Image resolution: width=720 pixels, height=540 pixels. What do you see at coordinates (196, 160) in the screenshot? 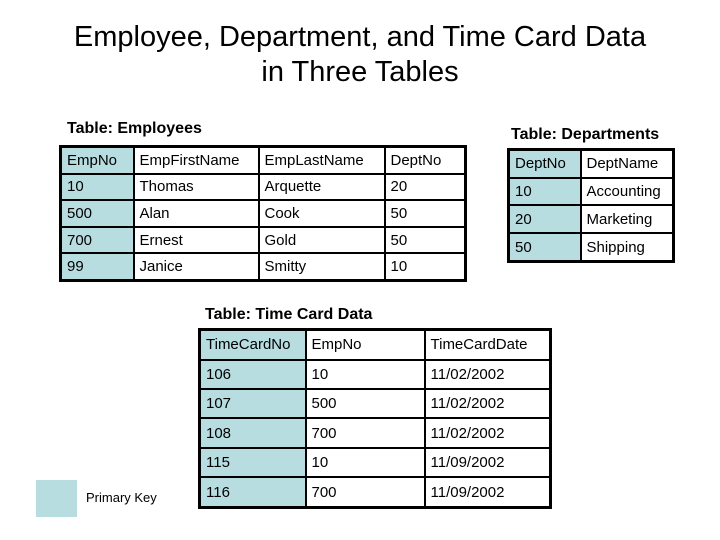
I see `employees-header-cell: EmpFirstName` at bounding box center [196, 160].